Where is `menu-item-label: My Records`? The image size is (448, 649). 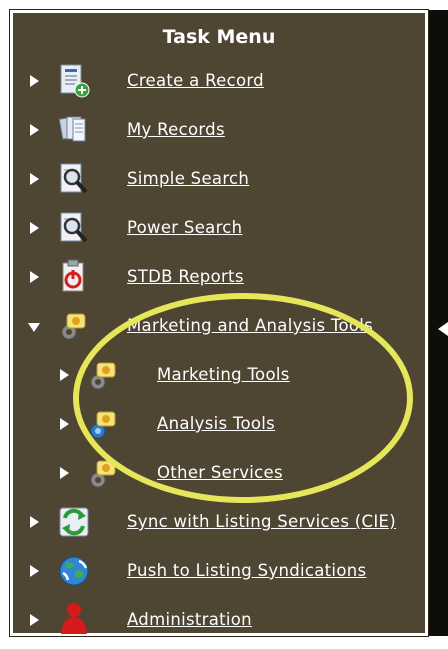 menu-item-label: My Records is located at coordinates (176, 129).